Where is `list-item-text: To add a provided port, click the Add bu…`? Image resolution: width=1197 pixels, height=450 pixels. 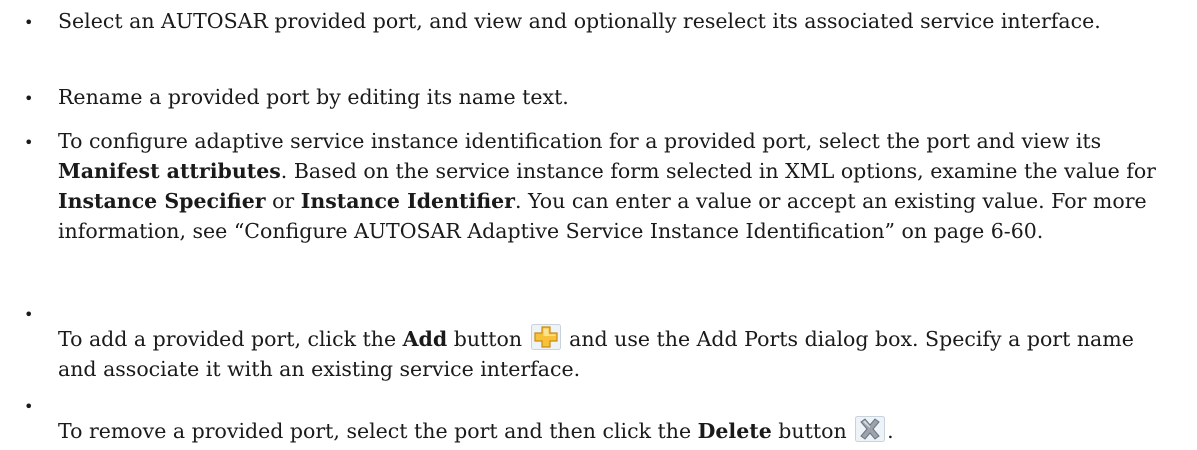
list-item-text: To add a provided port, click the Add bu… is located at coordinates (610, 354).